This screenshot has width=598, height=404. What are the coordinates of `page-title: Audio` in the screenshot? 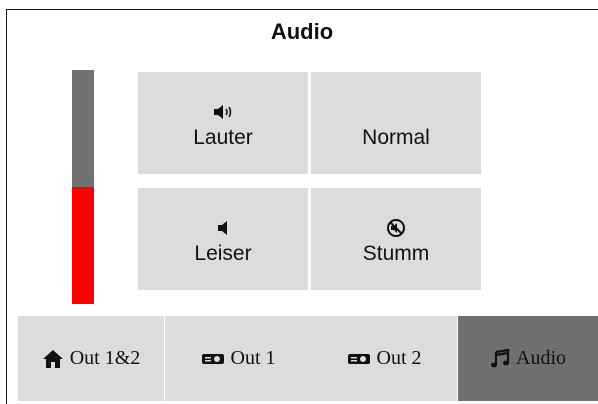 It's located at (302, 31).